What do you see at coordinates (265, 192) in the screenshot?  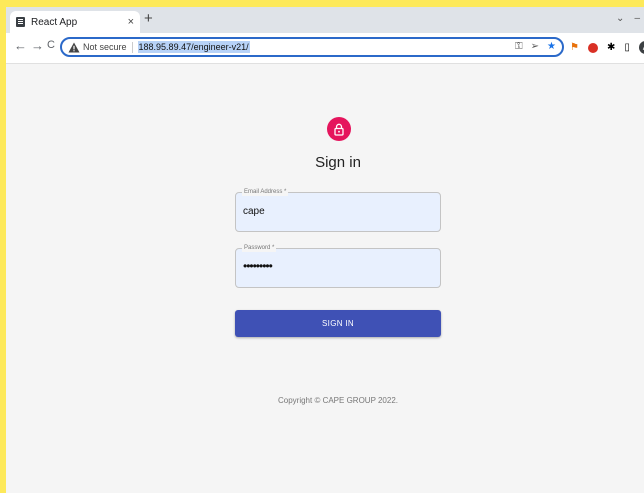 I see `email-label: Email Address *` at bounding box center [265, 192].